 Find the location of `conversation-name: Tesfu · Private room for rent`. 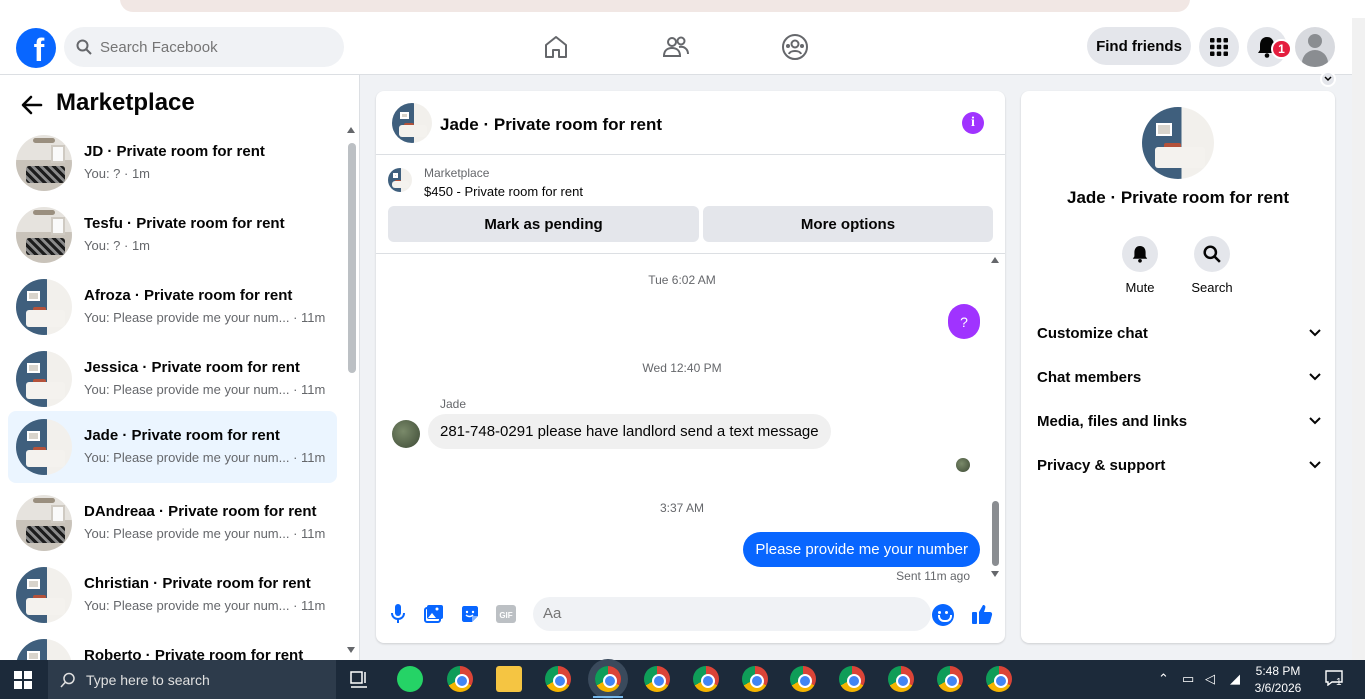

conversation-name: Tesfu · Private room for rent is located at coordinates (184, 223).